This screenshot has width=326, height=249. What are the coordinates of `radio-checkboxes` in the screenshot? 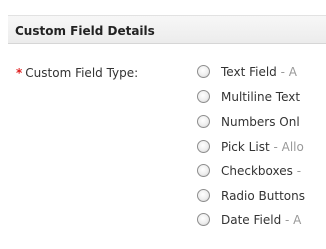 It's located at (203, 170).